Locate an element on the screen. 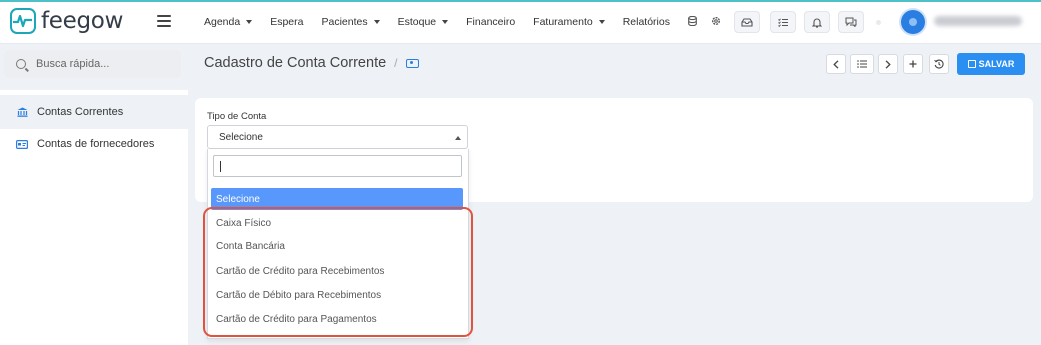 Image resolution: width=1041 pixels, height=345 pixels. chat-icon is located at coordinates (851, 22).